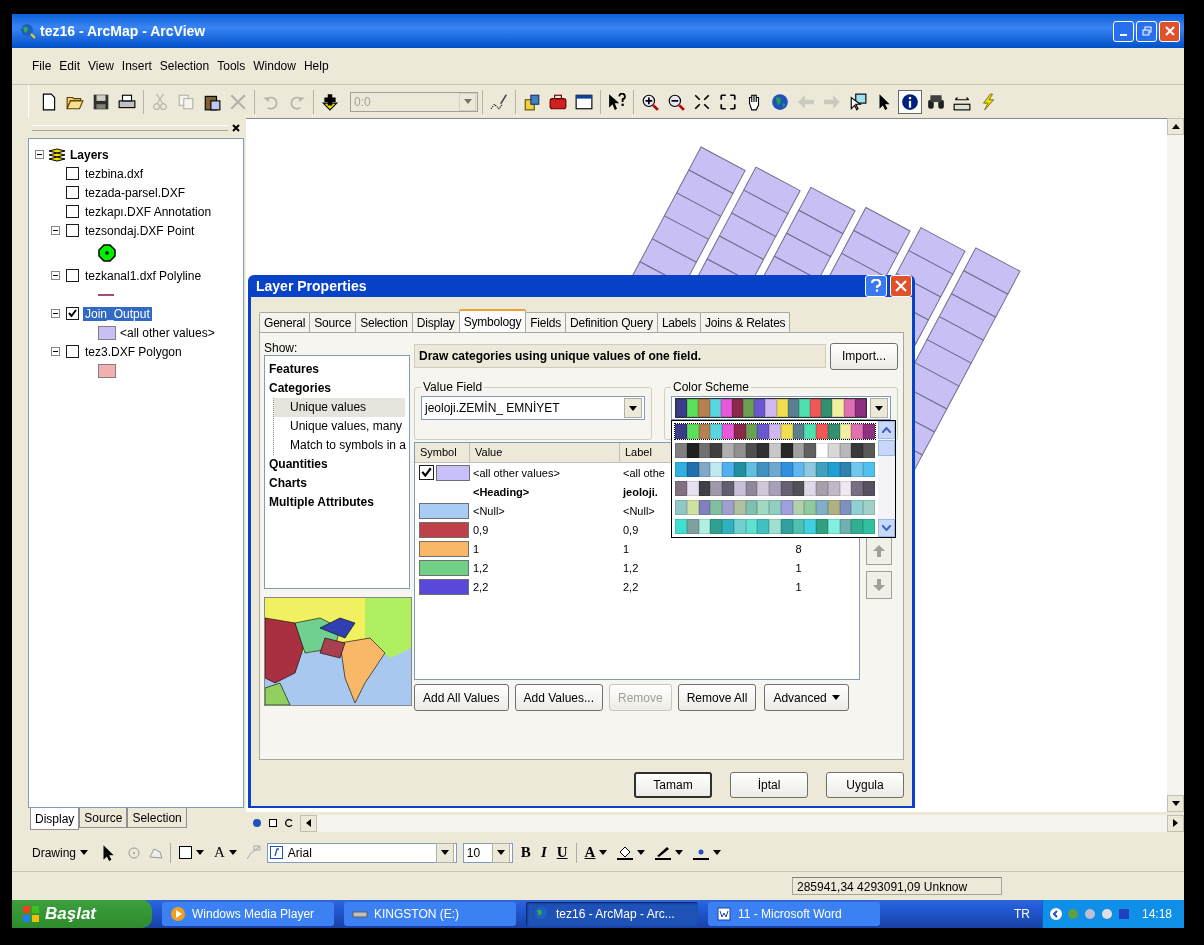 The image size is (1204, 945). I want to click on tray-app-icon, so click(1106, 914).